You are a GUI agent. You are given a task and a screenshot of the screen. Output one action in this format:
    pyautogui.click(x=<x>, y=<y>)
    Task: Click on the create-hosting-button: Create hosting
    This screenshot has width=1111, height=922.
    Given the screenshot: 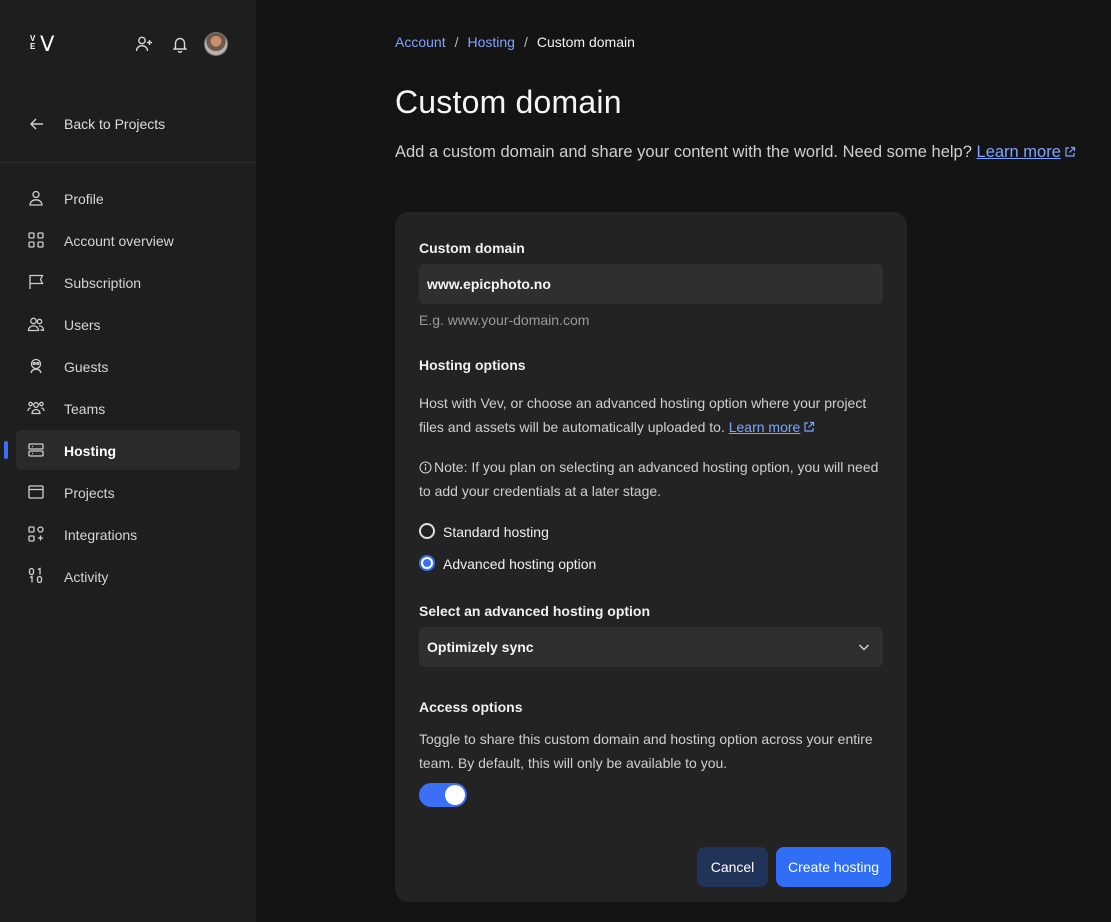 What is the action you would take?
    pyautogui.click(x=833, y=867)
    